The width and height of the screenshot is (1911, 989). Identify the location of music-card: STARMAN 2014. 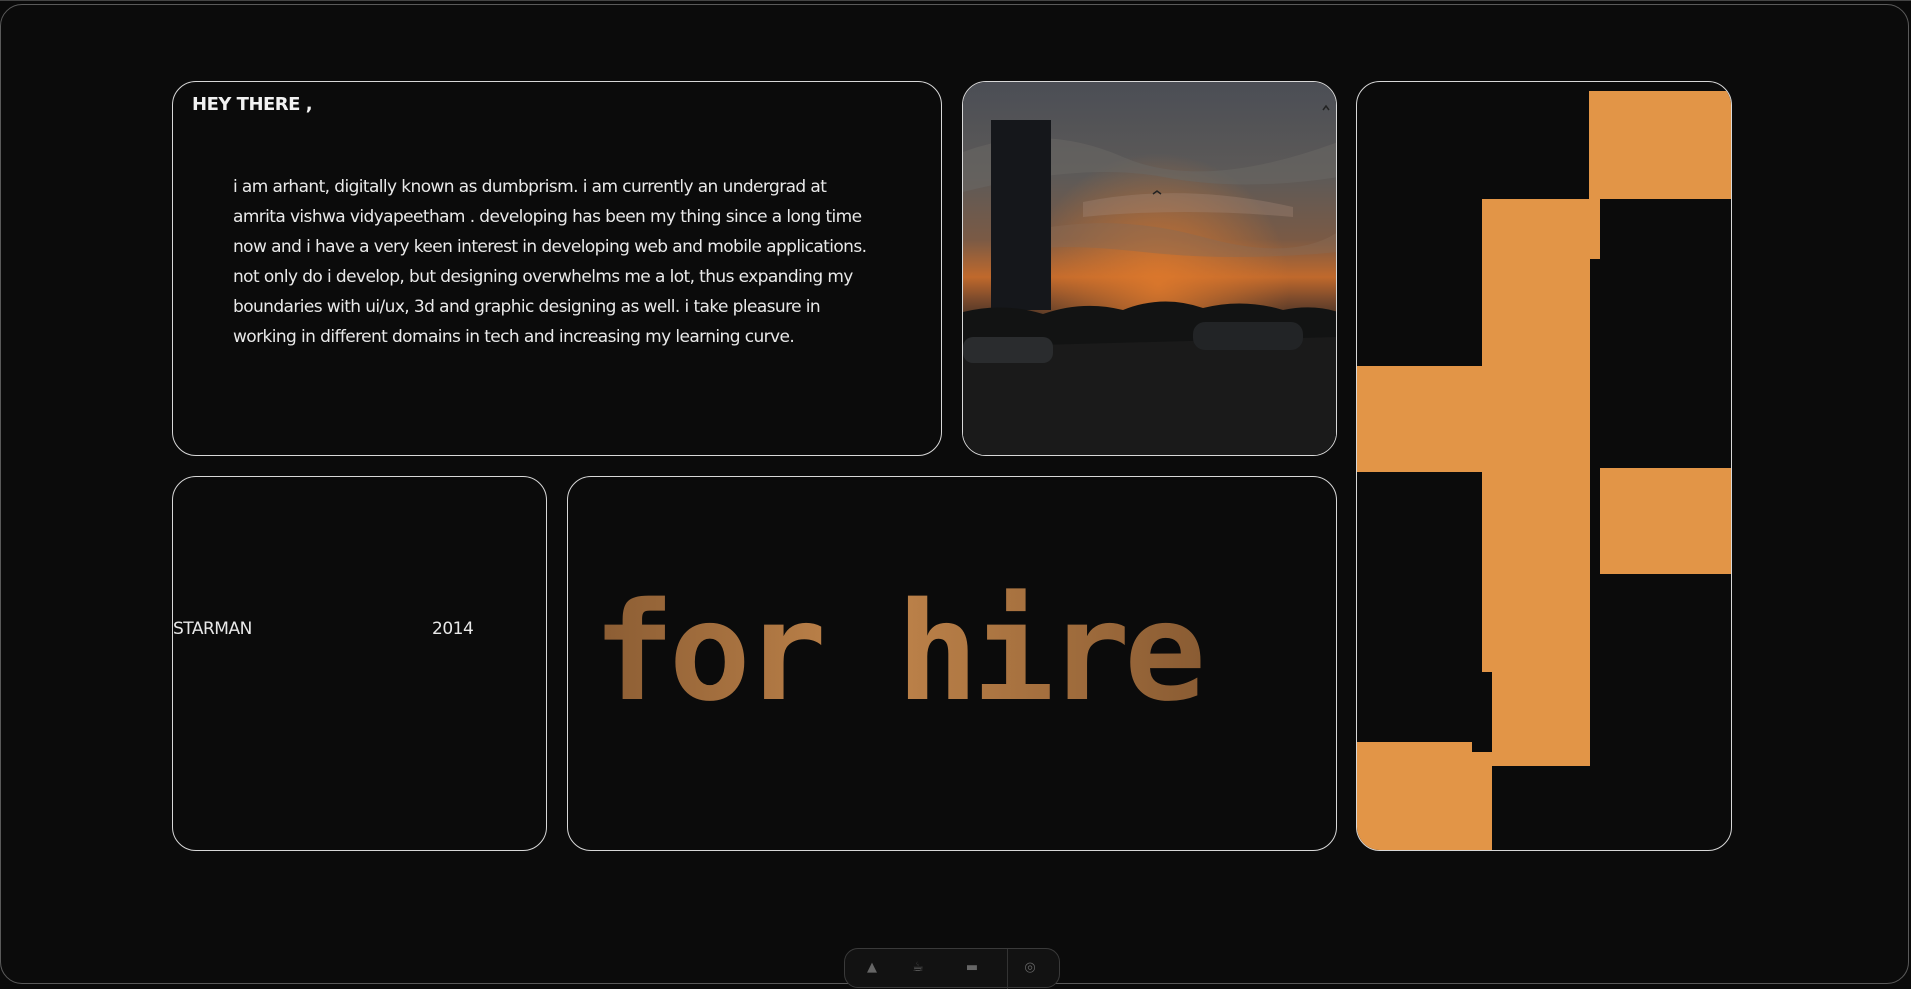
(359, 663).